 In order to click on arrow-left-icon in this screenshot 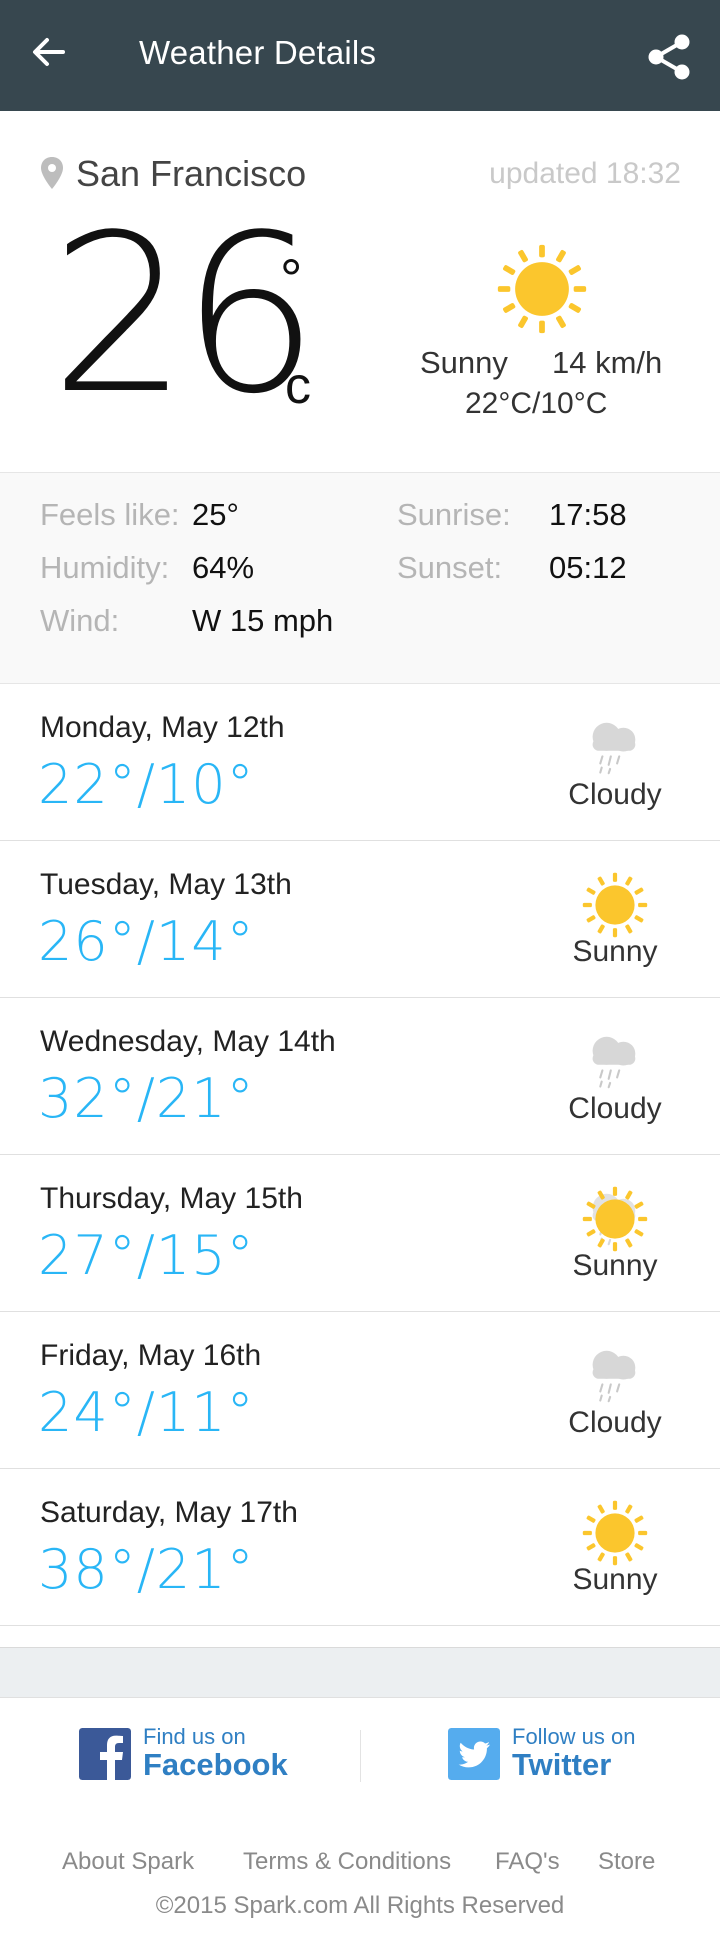, I will do `click(48, 52)`.